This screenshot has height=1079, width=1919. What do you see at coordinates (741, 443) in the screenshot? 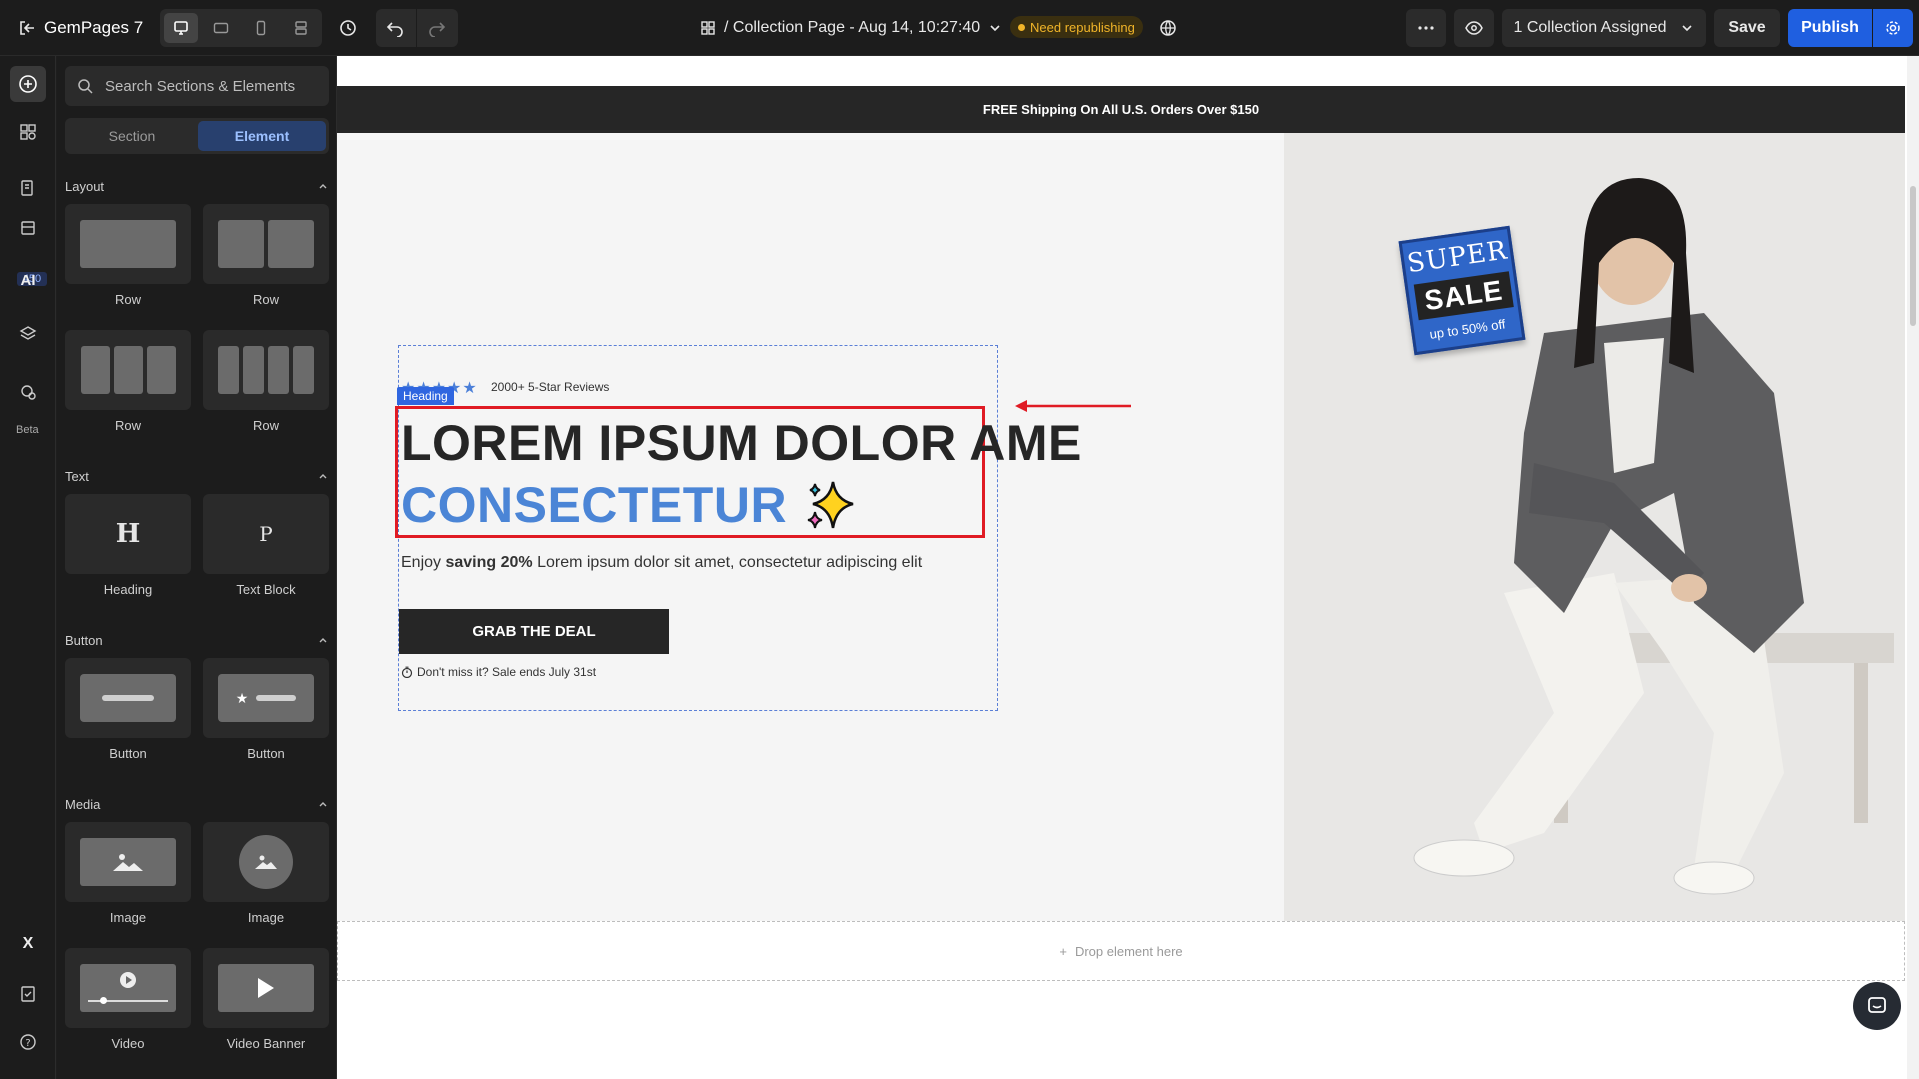
I see `hero-heading-line1: LOREM IPSUM DOLOR AME` at bounding box center [741, 443].